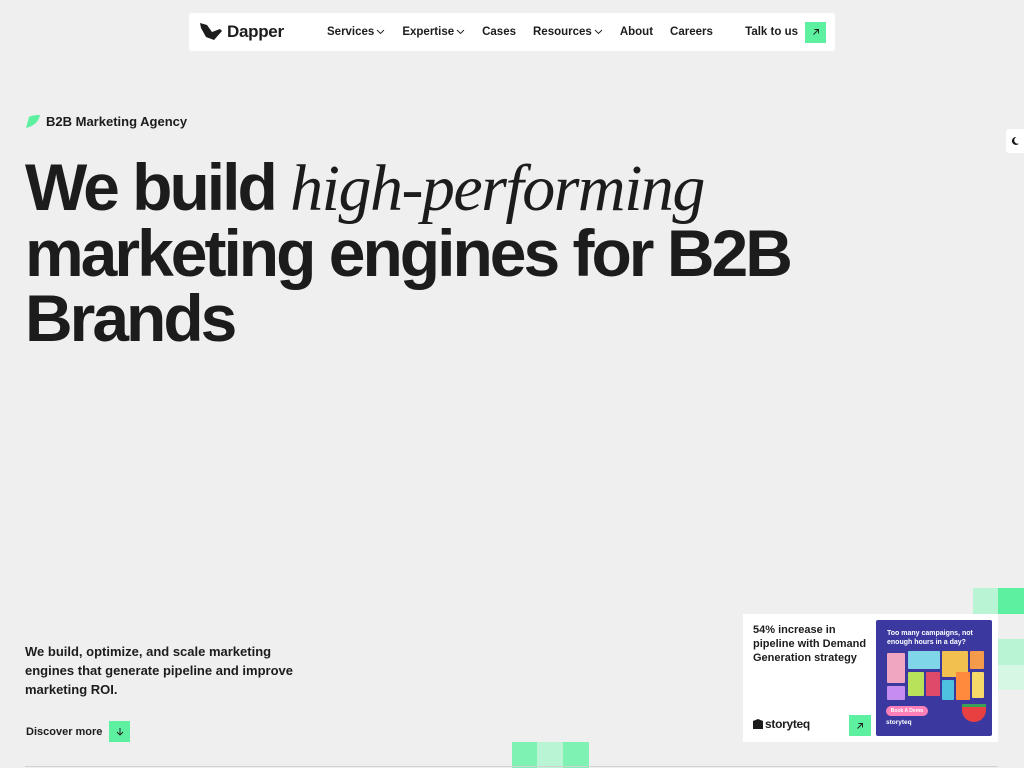 The width and height of the screenshot is (1024, 768). What do you see at coordinates (497, 188) in the screenshot?
I see `headline-italic: high-performing` at bounding box center [497, 188].